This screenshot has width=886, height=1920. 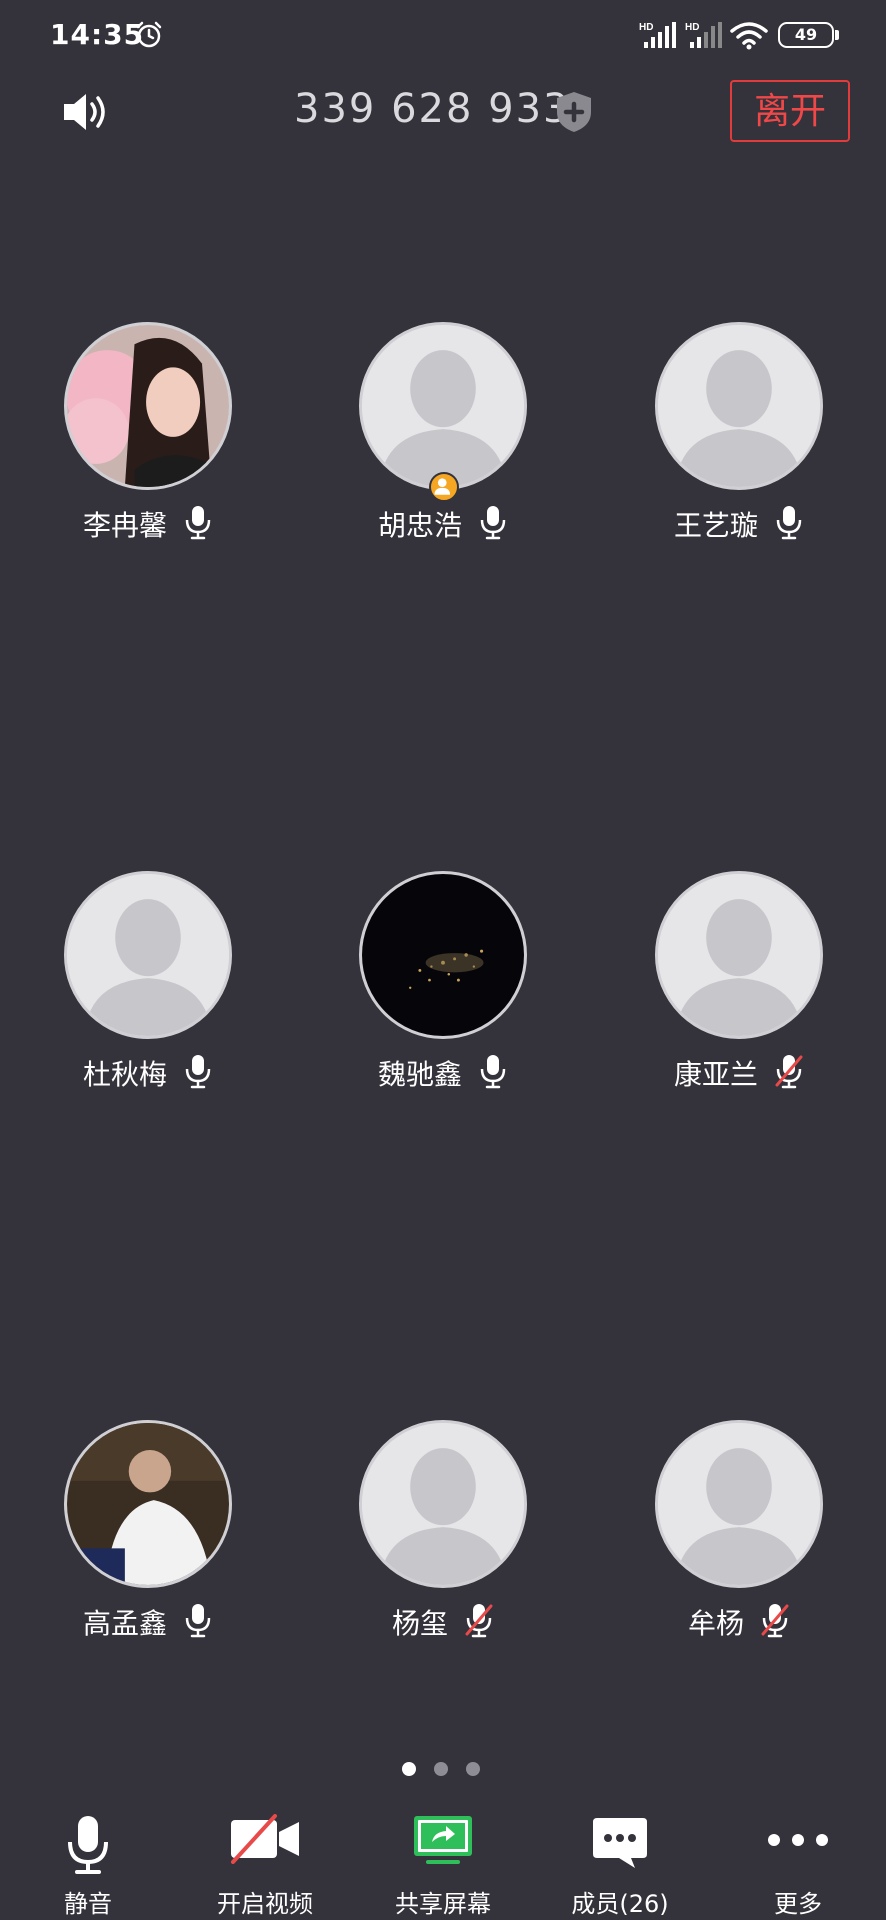 I want to click on participant-name-row: 王艺璇, so click(x=739, y=524).